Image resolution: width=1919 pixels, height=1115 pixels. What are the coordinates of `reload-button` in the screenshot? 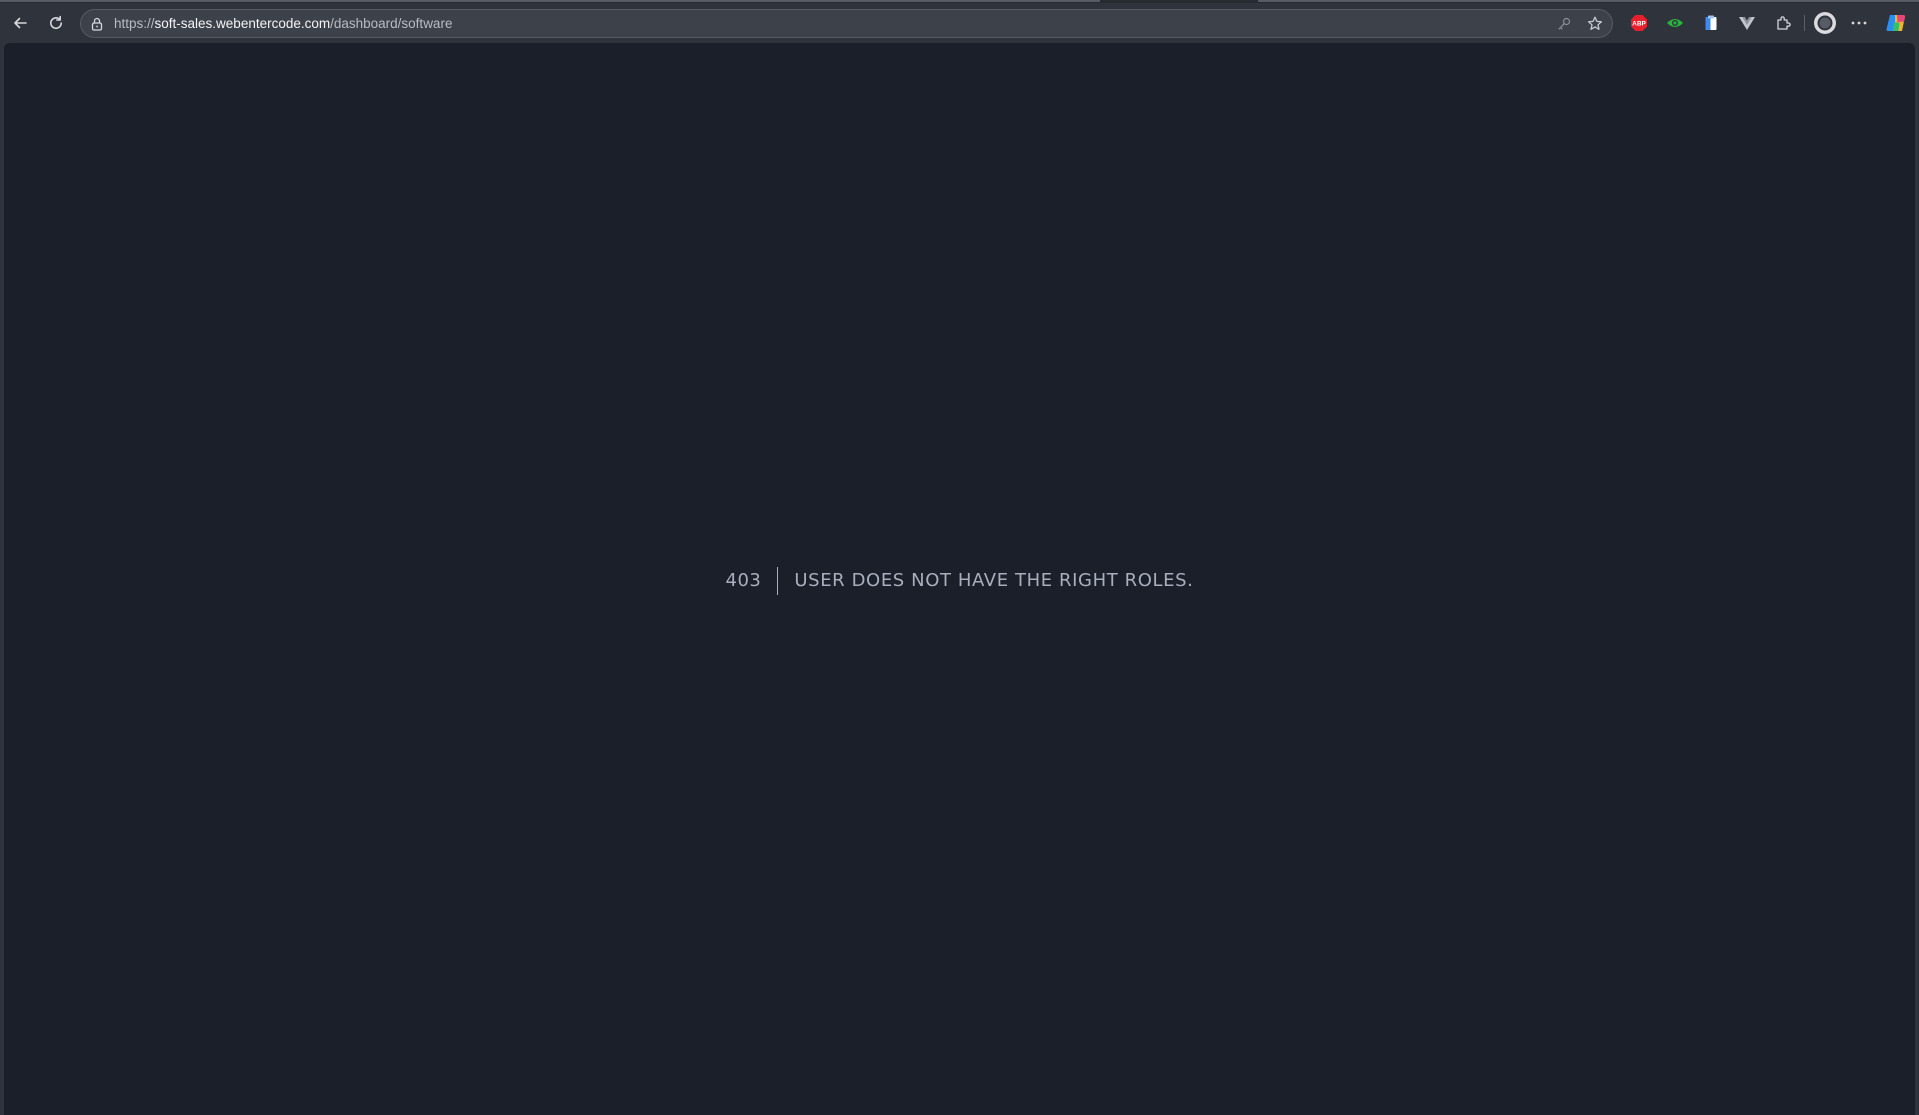 It's located at (56, 23).